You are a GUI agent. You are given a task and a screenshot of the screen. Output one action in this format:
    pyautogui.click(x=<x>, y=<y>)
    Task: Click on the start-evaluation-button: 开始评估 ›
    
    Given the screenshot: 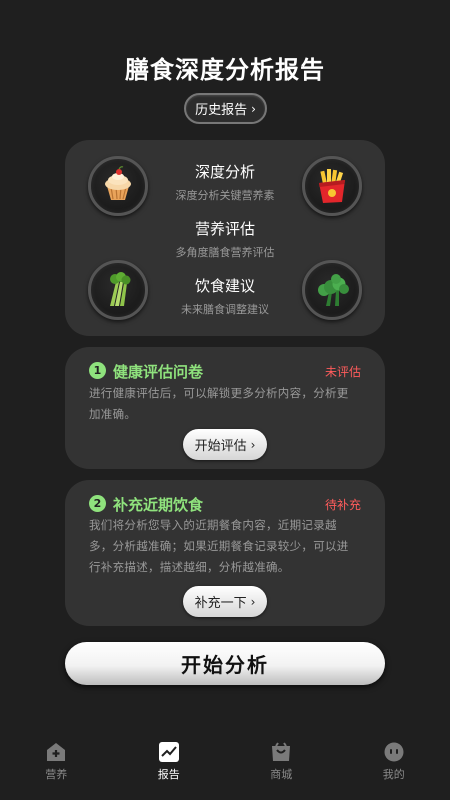 What is the action you would take?
    pyautogui.click(x=225, y=444)
    